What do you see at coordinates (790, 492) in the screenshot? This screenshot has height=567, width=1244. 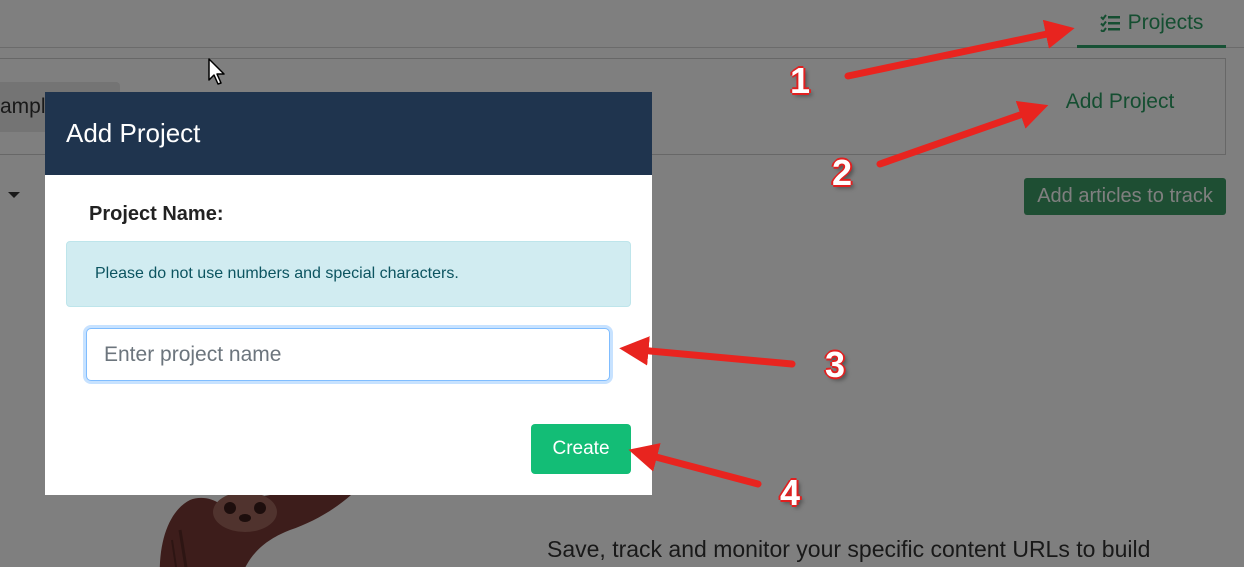 I see `annotation-number-4: 4` at bounding box center [790, 492].